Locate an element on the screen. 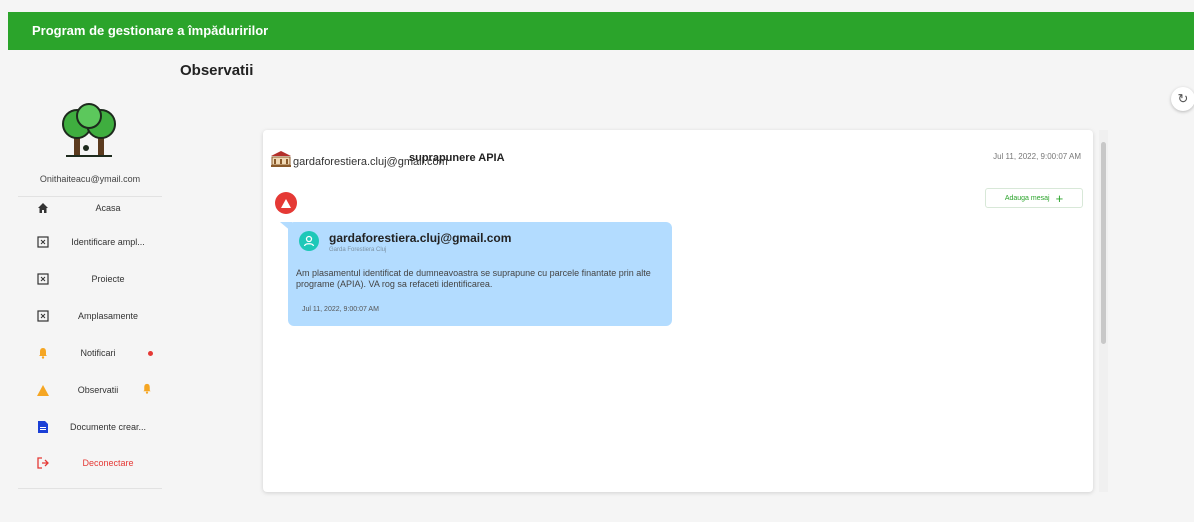 This screenshot has height=522, width=1194. message-date: Jul 11, 2022, 9:00:07 AM is located at coordinates (340, 309).